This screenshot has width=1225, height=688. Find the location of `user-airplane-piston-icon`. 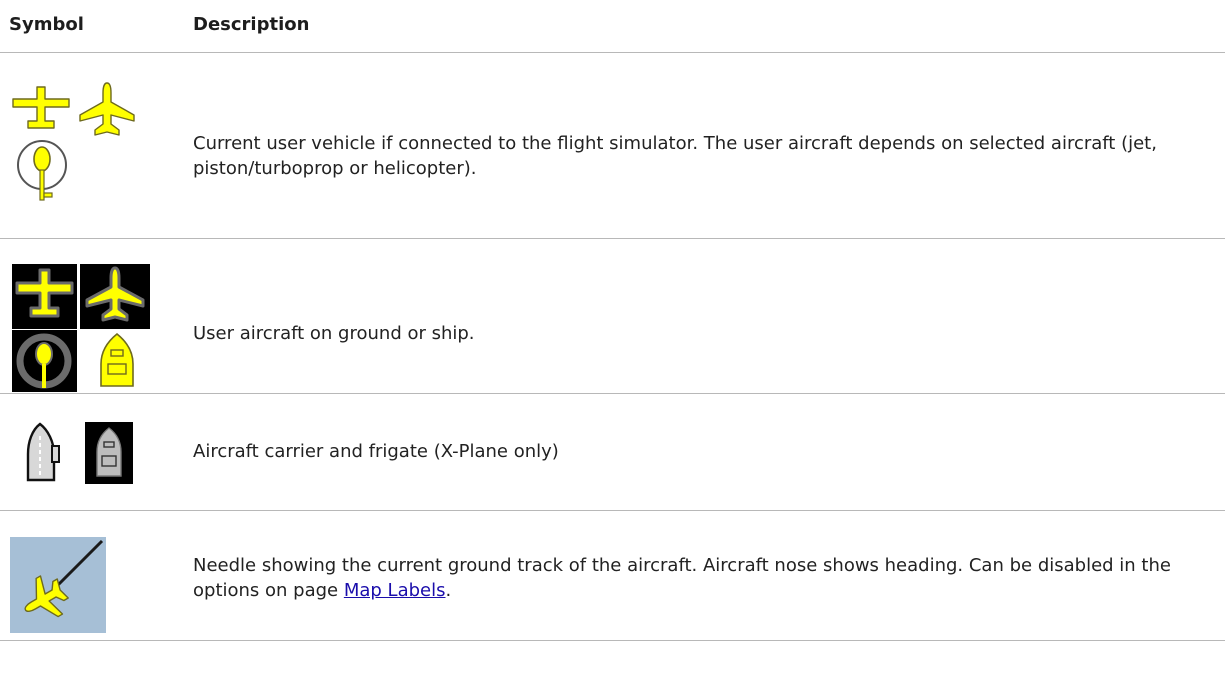

user-airplane-piston-icon is located at coordinates (41, 107).